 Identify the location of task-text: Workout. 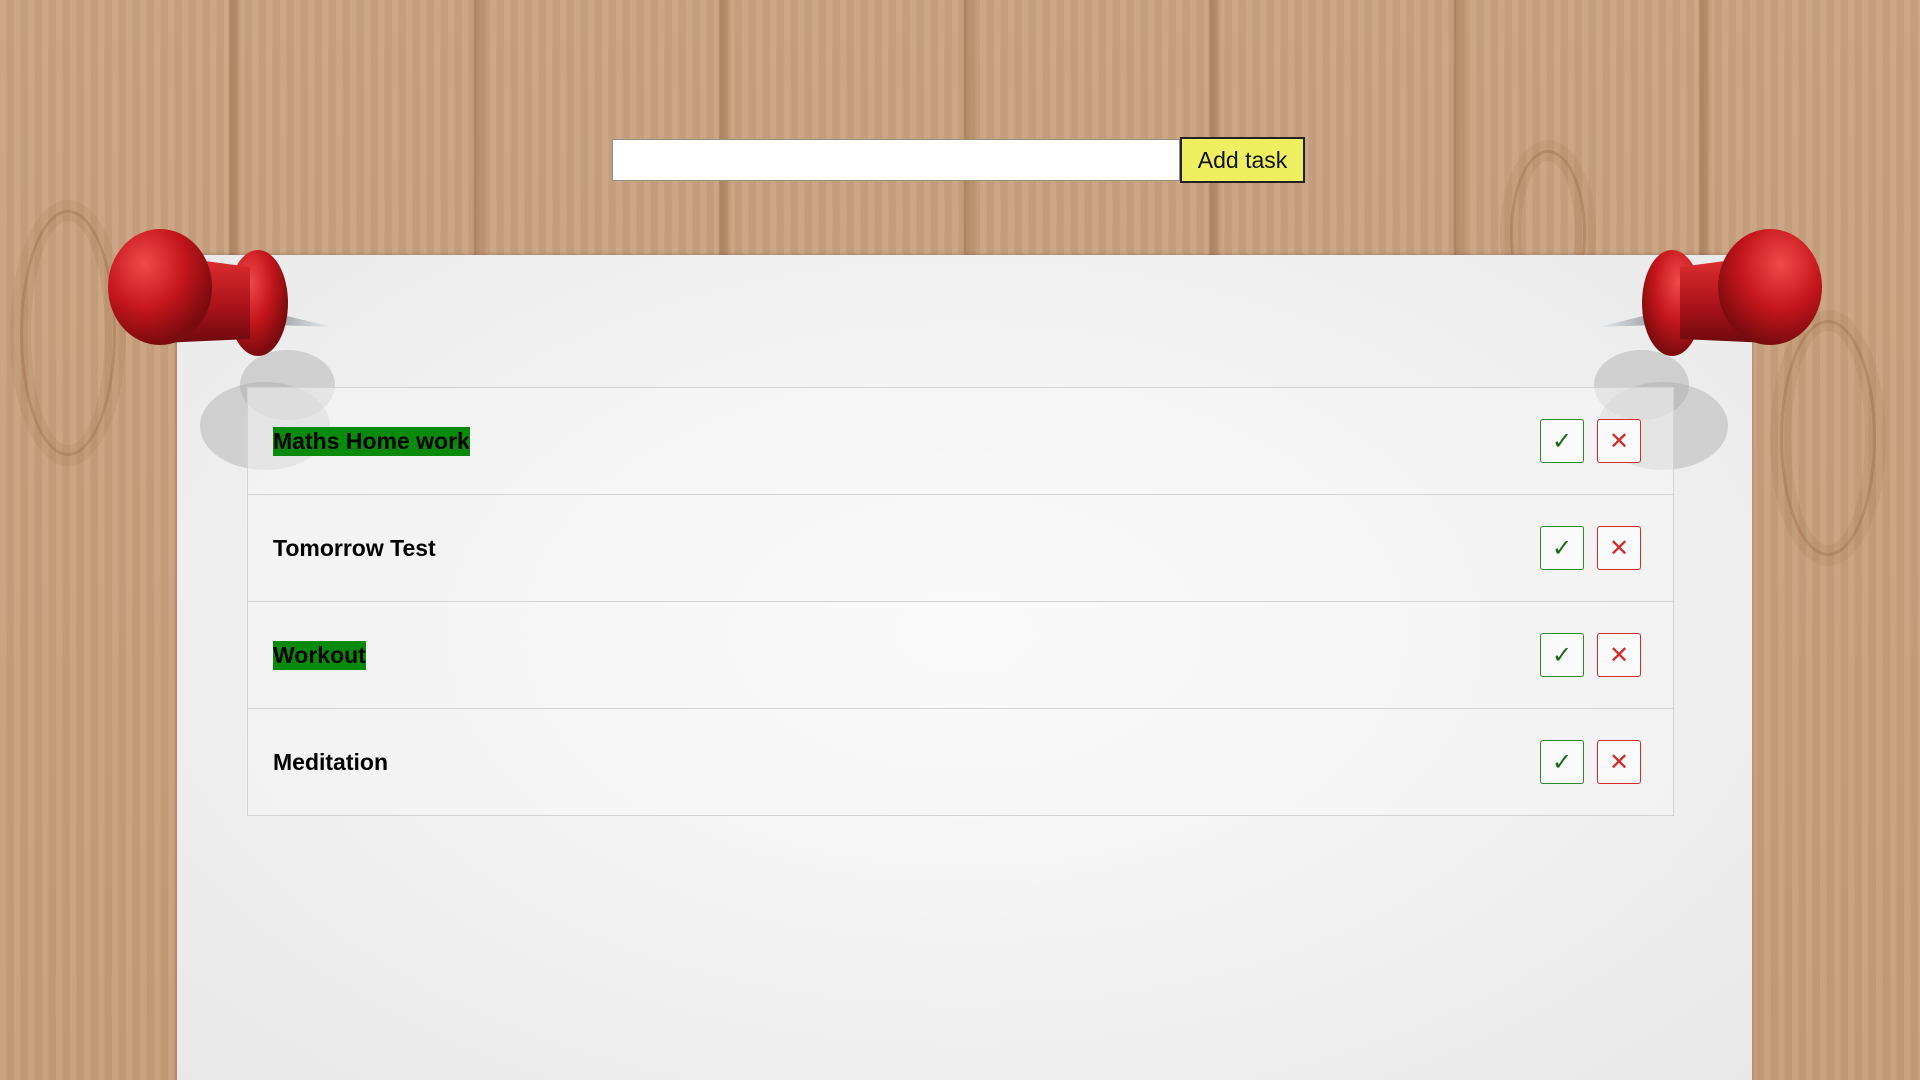
(319, 655).